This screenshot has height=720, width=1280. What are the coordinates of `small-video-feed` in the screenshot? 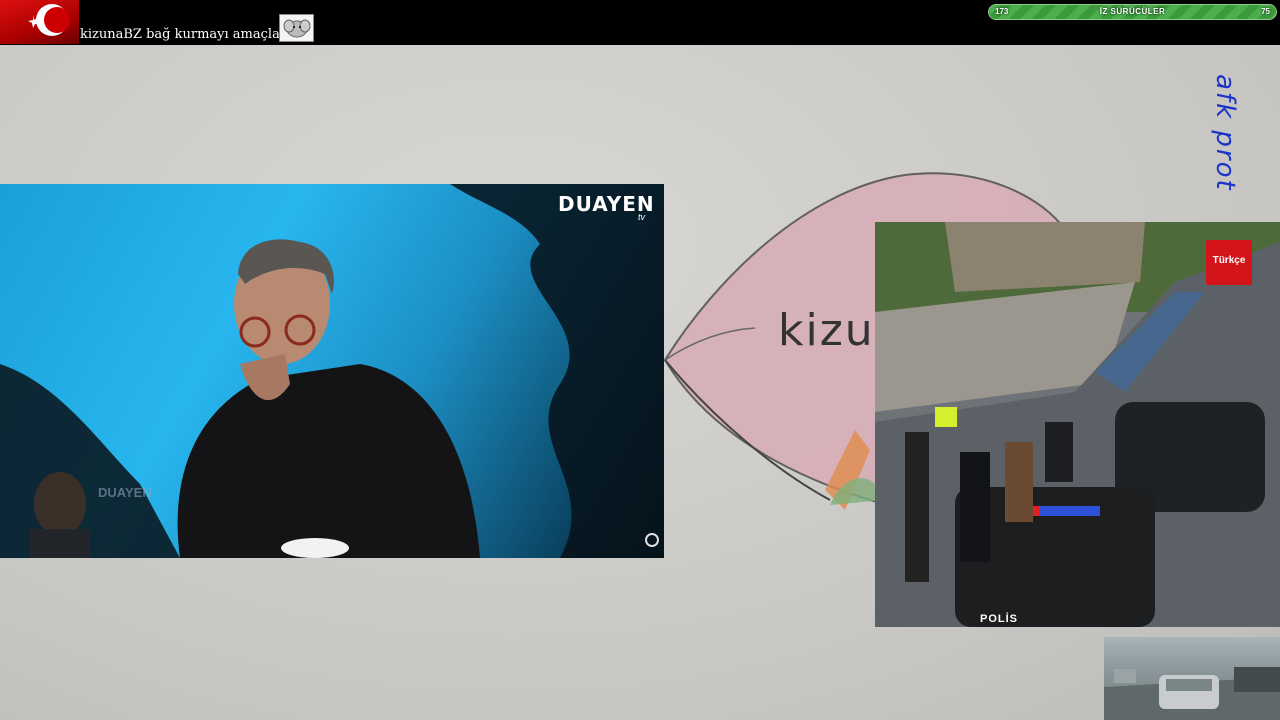 It's located at (1192, 678).